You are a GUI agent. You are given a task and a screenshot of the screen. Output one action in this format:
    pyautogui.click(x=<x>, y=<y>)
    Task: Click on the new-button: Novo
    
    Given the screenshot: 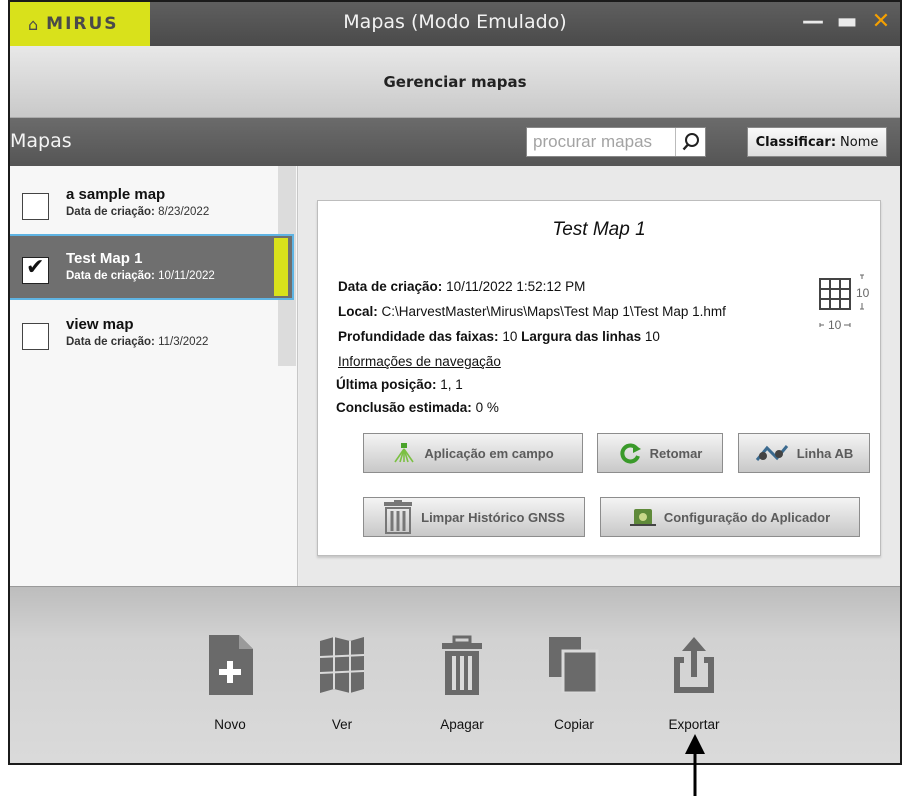 What is the action you would take?
    pyautogui.click(x=230, y=683)
    